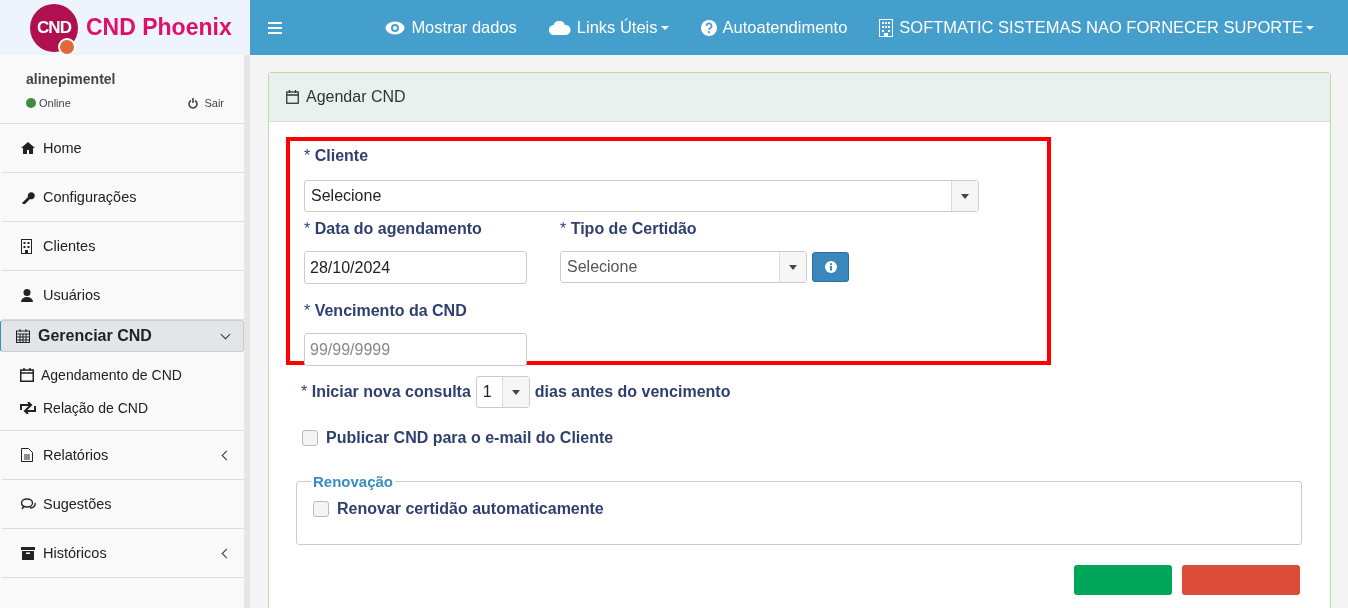 The height and width of the screenshot is (608, 1348). What do you see at coordinates (27, 295) in the screenshot?
I see `user-icon` at bounding box center [27, 295].